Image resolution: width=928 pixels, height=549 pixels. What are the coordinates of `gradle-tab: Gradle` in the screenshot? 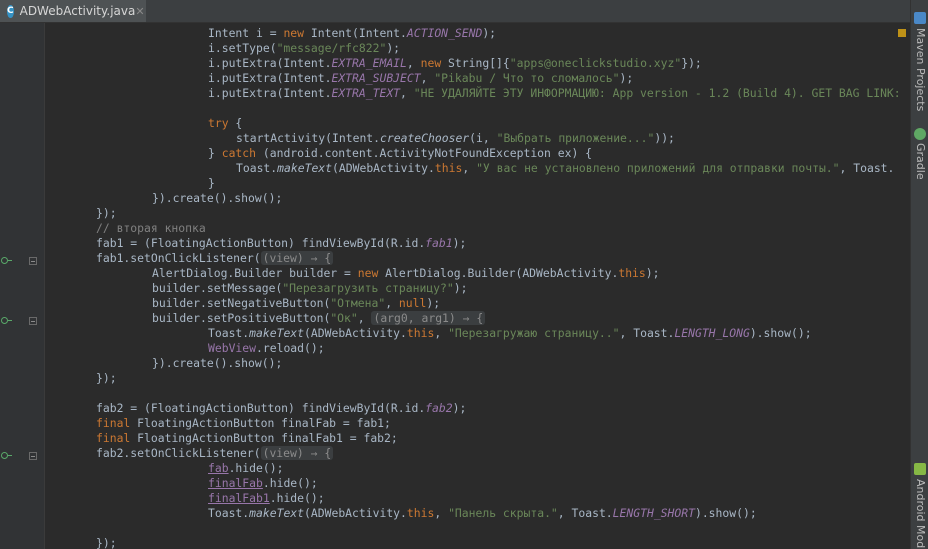 It's located at (920, 161).